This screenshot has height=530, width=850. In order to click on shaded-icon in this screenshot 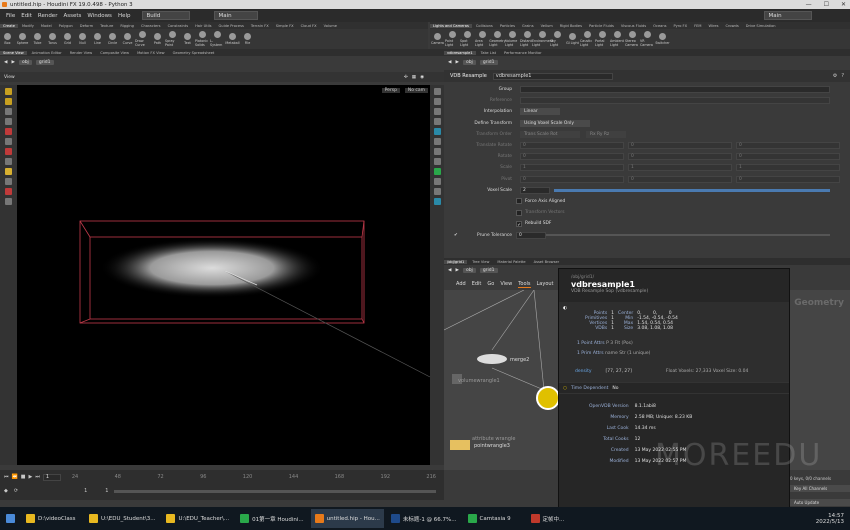, I will do `click(437, 111)`.